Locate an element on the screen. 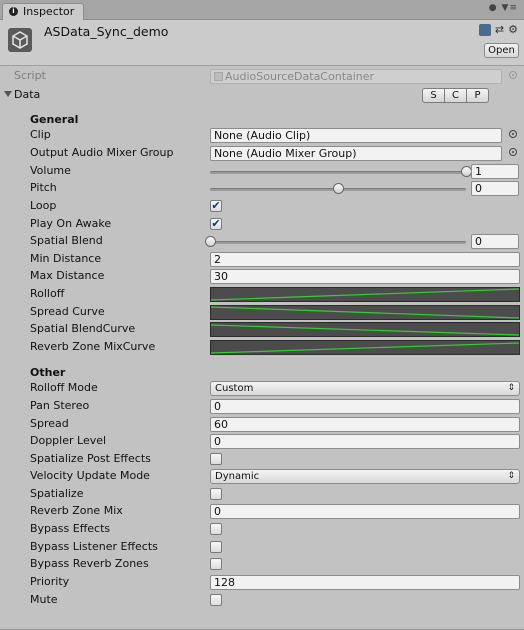 This screenshot has height=630, width=524. help-book-icon is located at coordinates (484, 30).